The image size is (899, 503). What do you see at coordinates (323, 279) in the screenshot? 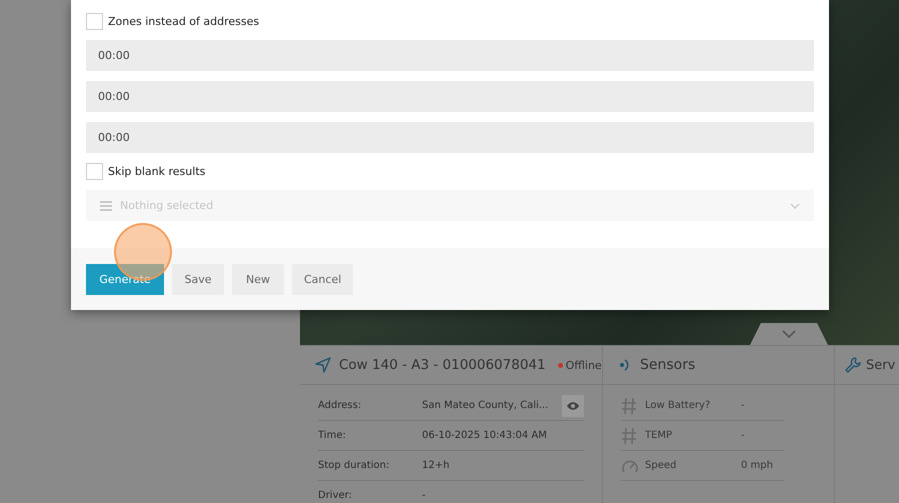
I see `action-button: Cancel` at bounding box center [323, 279].